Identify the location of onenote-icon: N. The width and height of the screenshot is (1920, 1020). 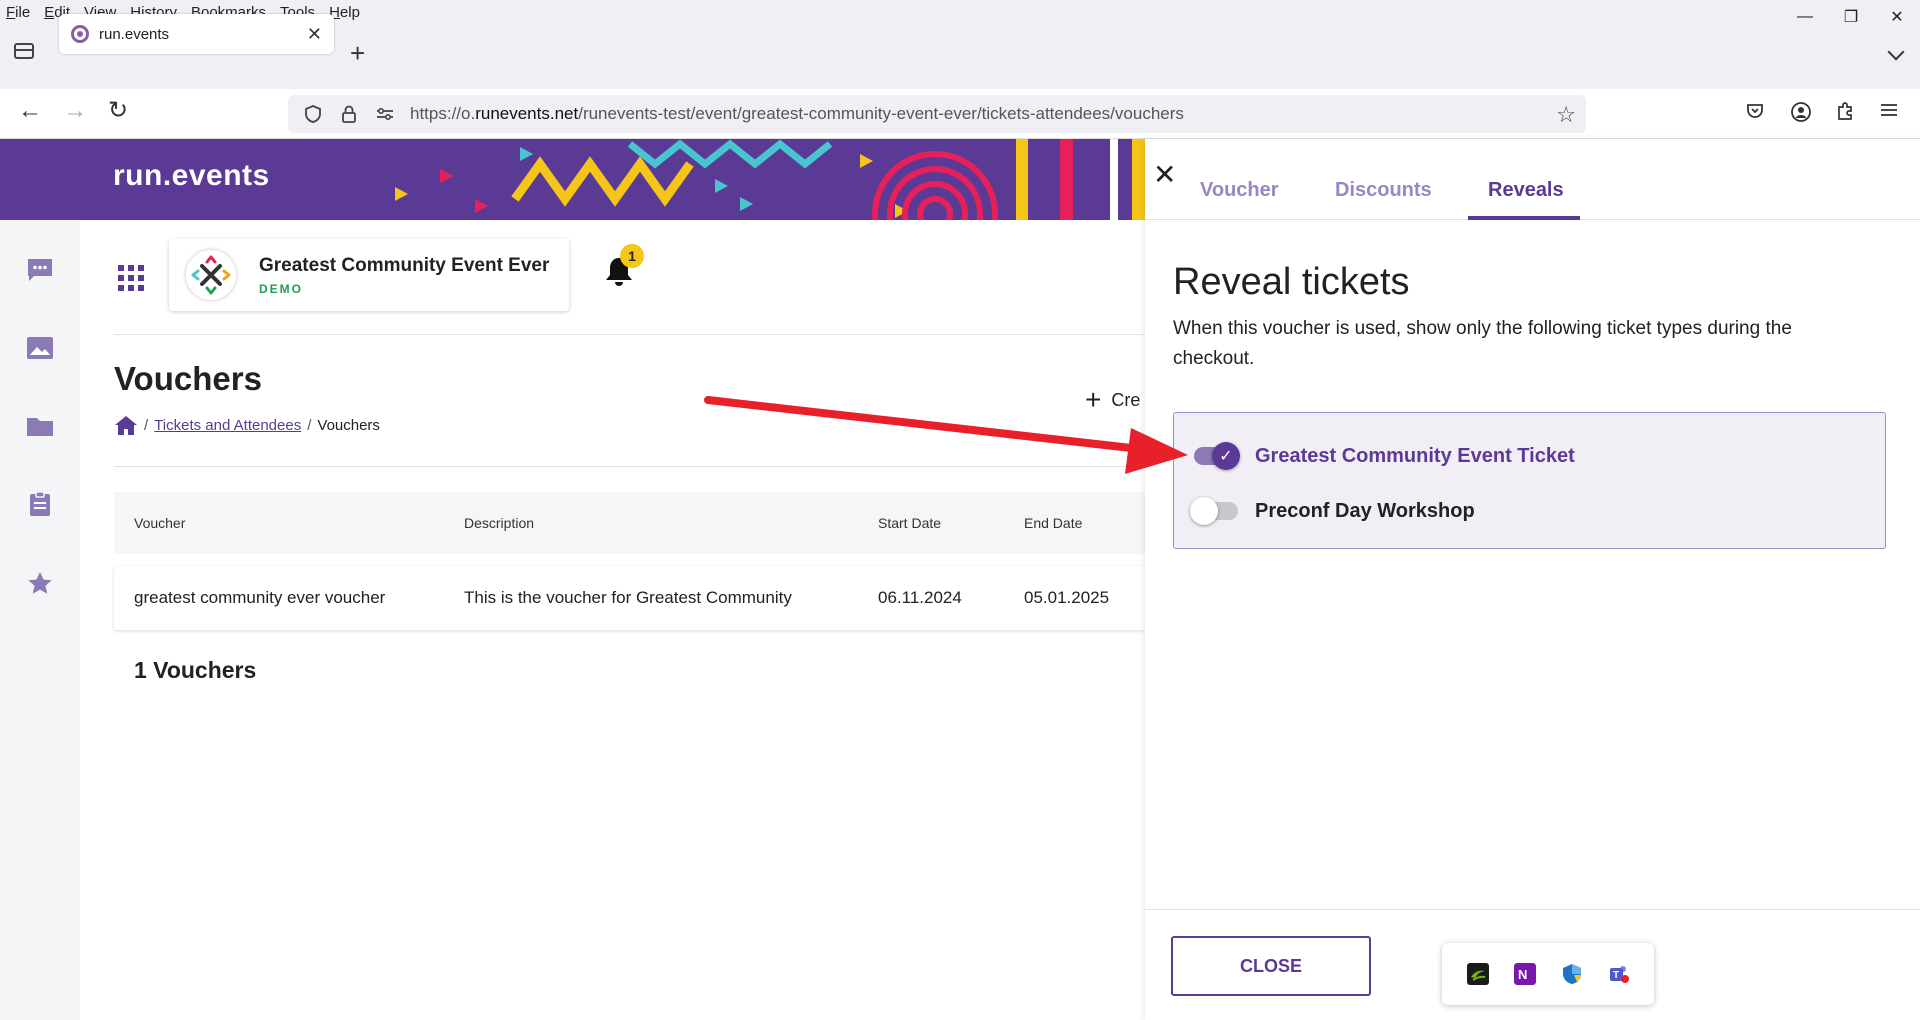
(1524, 974).